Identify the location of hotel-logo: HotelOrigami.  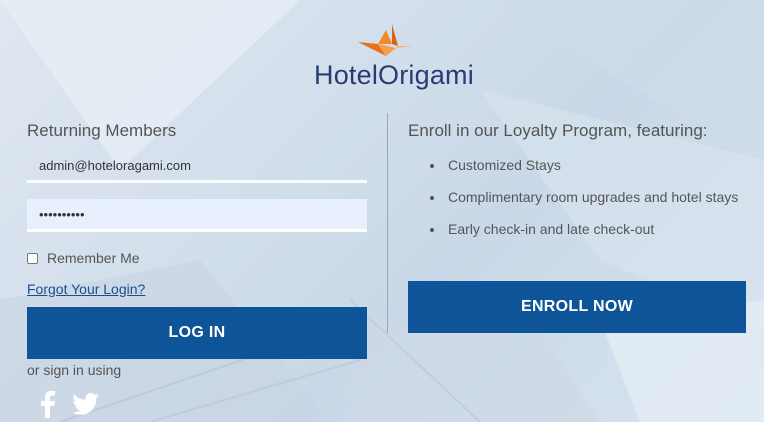
(392, 59).